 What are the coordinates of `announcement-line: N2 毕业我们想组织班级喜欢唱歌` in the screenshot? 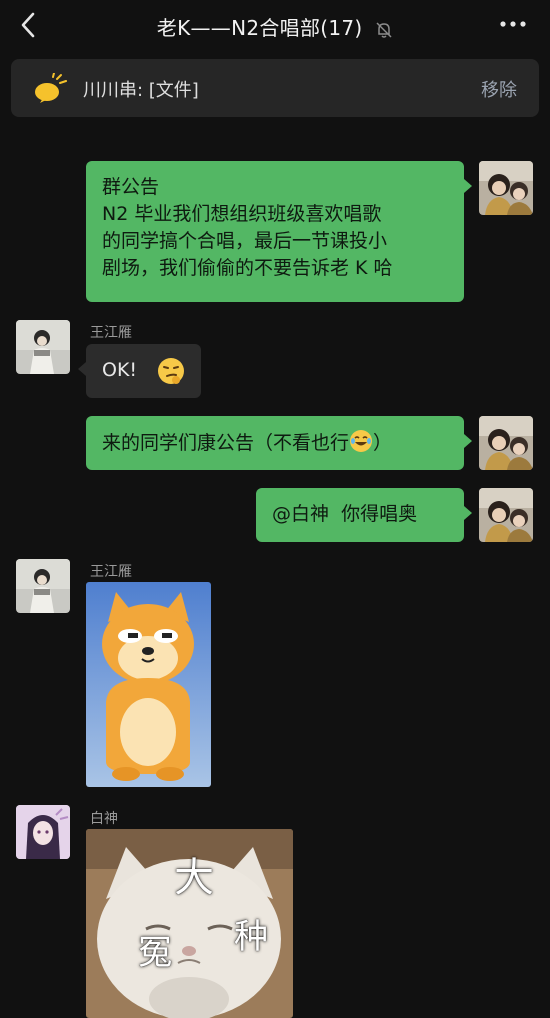 It's located at (242, 214).